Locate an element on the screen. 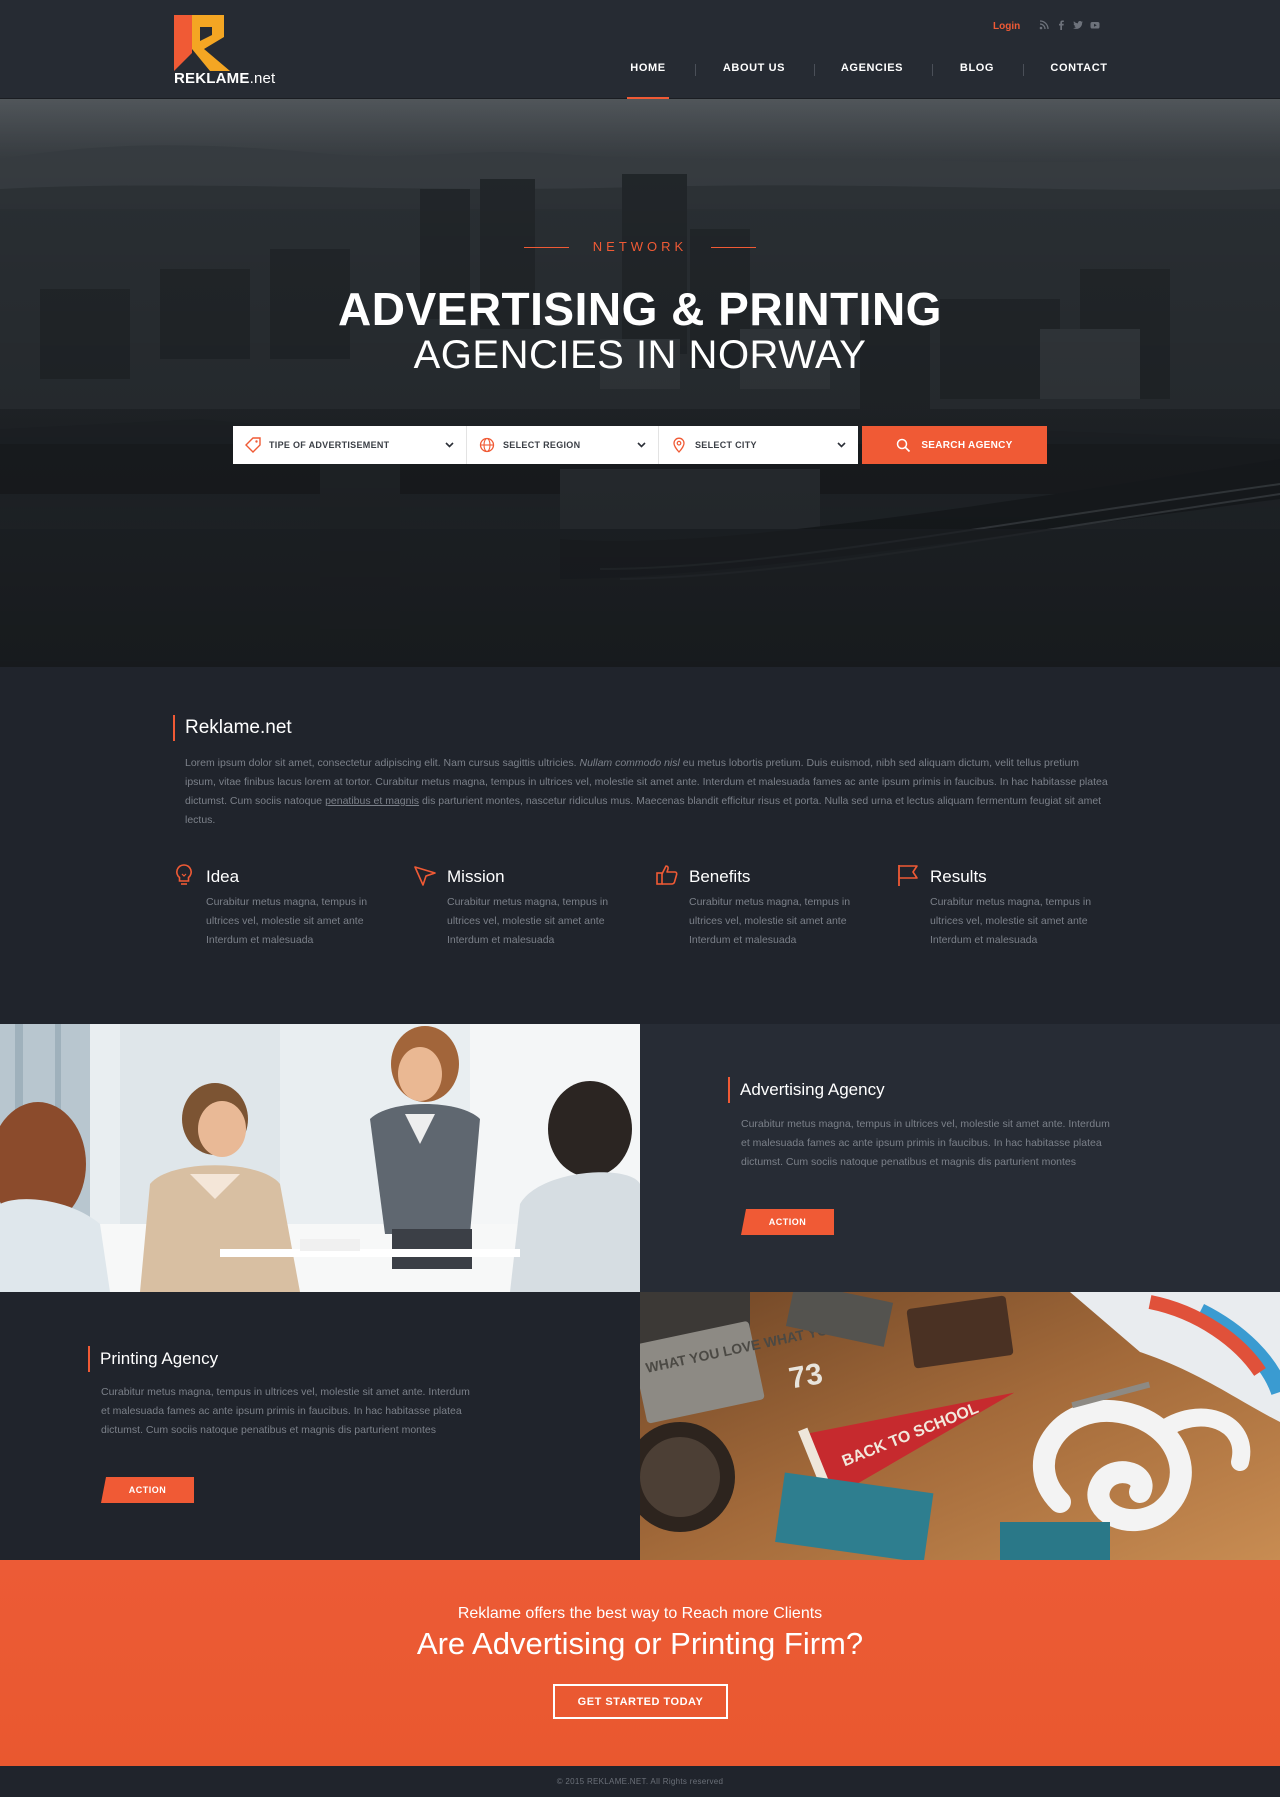 This screenshot has height=1797, width=1280. logo: REKLAME.net is located at coordinates (224, 51).